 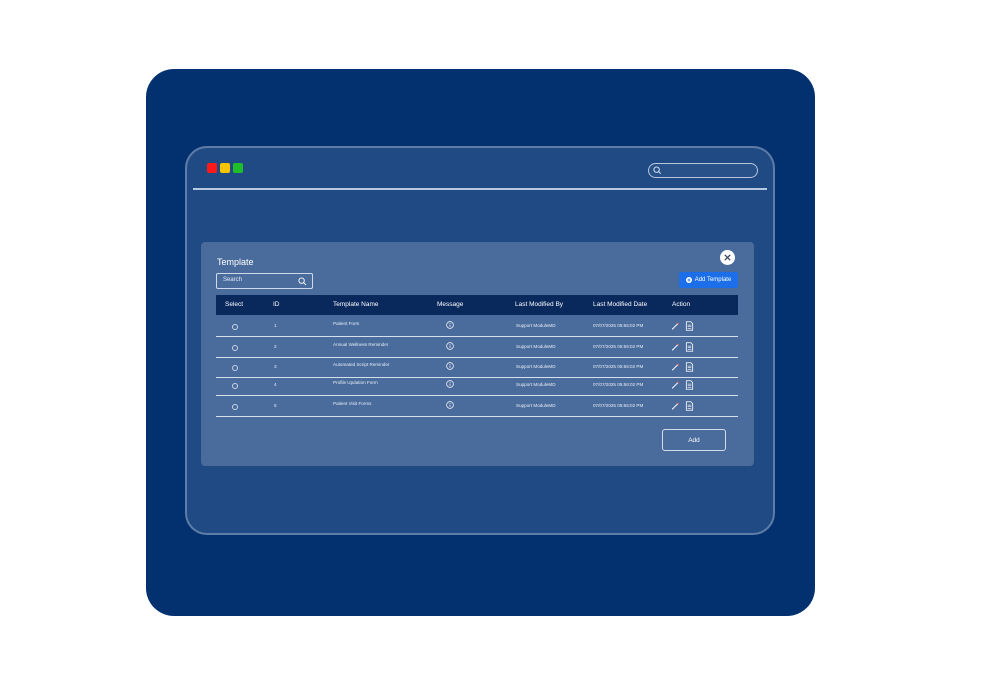 What do you see at coordinates (275, 405) in the screenshot?
I see `row-id: 5` at bounding box center [275, 405].